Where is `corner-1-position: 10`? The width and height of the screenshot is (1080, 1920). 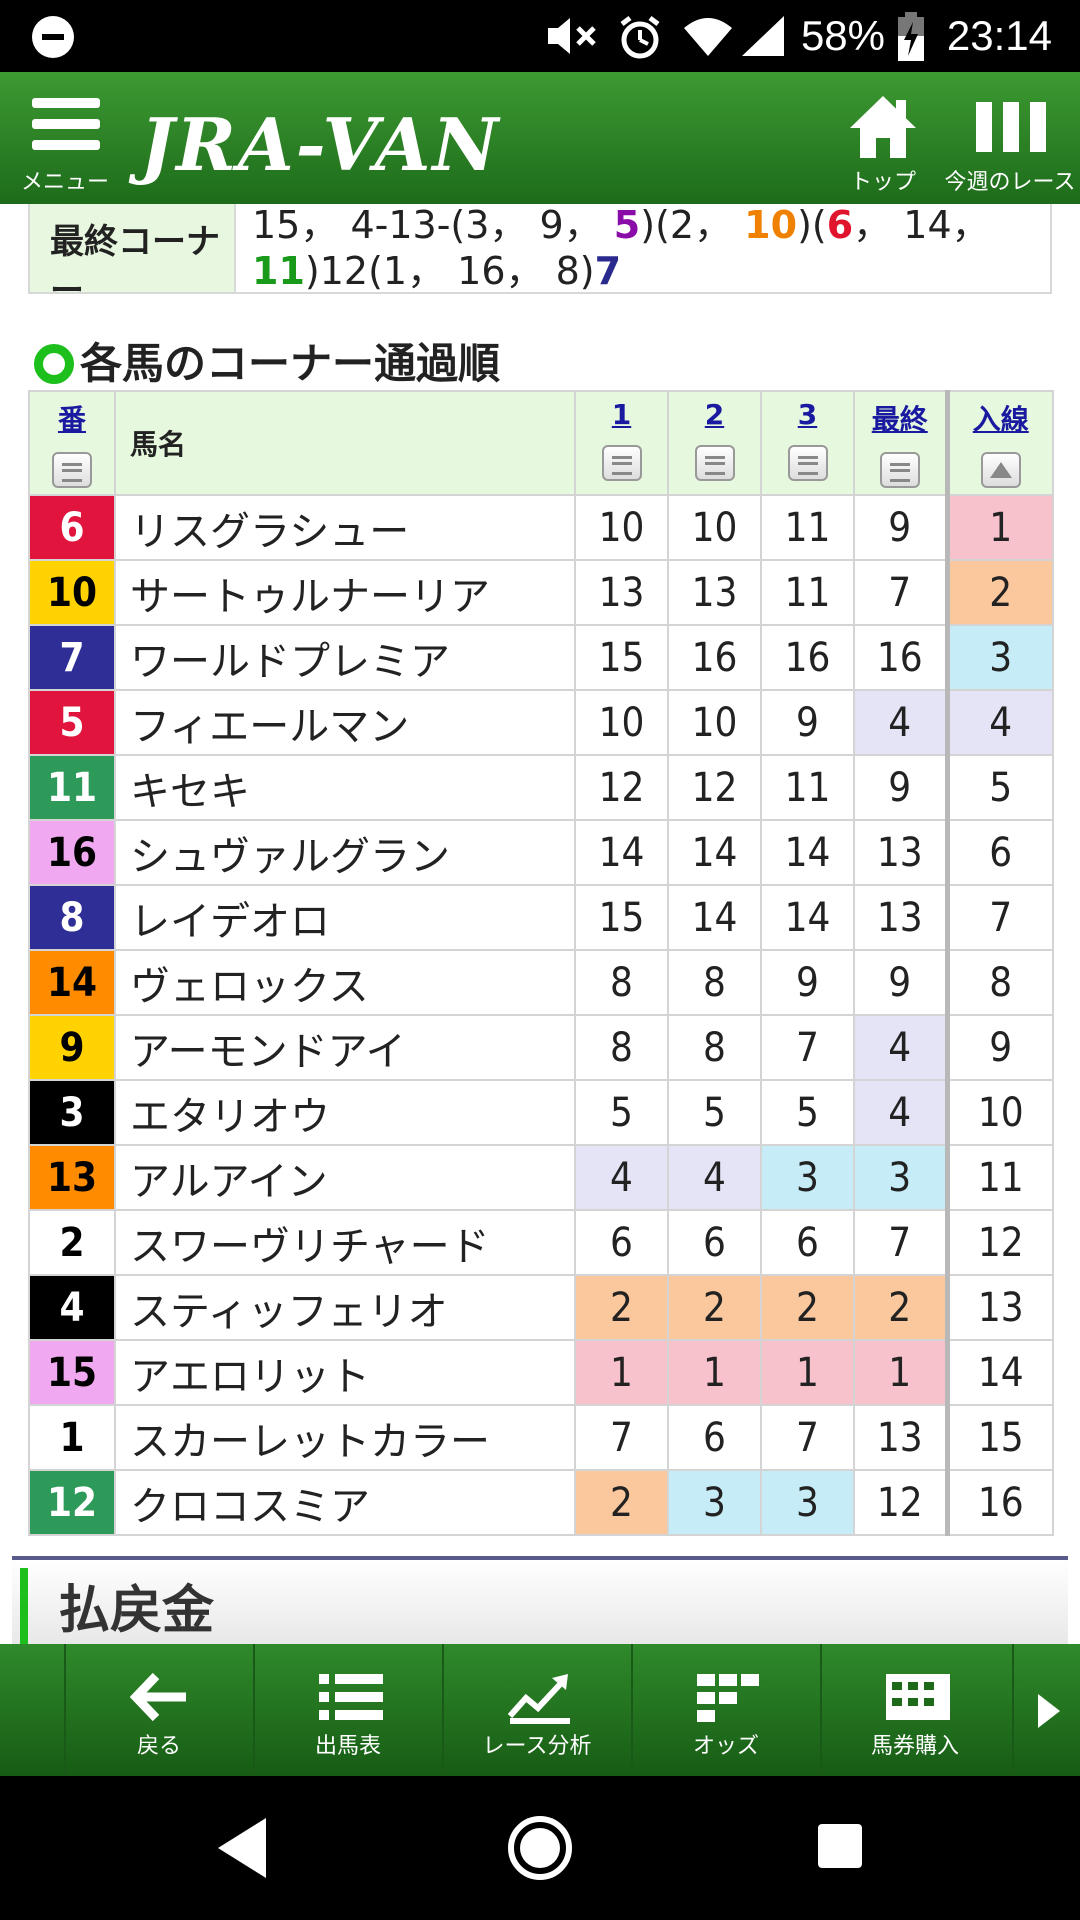
corner-1-position: 10 is located at coordinates (621, 722).